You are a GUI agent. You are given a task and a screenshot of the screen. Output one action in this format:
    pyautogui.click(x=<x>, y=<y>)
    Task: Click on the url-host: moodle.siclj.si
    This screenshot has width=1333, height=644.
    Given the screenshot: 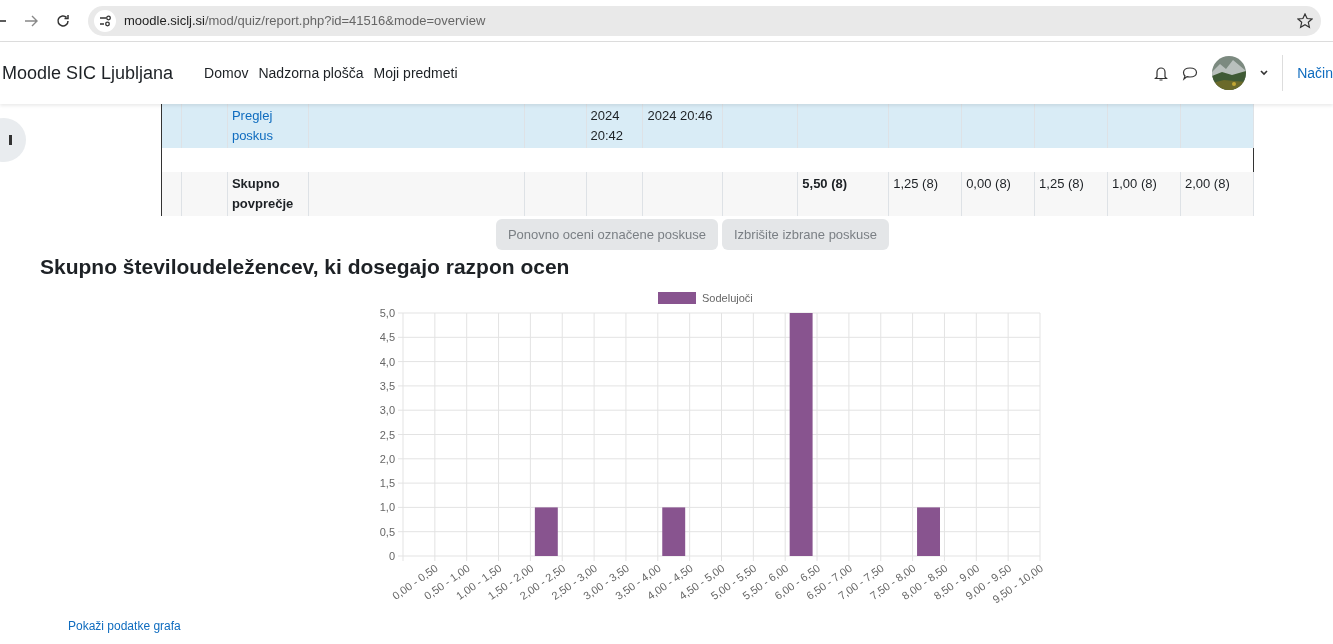 What is the action you would take?
    pyautogui.click(x=164, y=20)
    